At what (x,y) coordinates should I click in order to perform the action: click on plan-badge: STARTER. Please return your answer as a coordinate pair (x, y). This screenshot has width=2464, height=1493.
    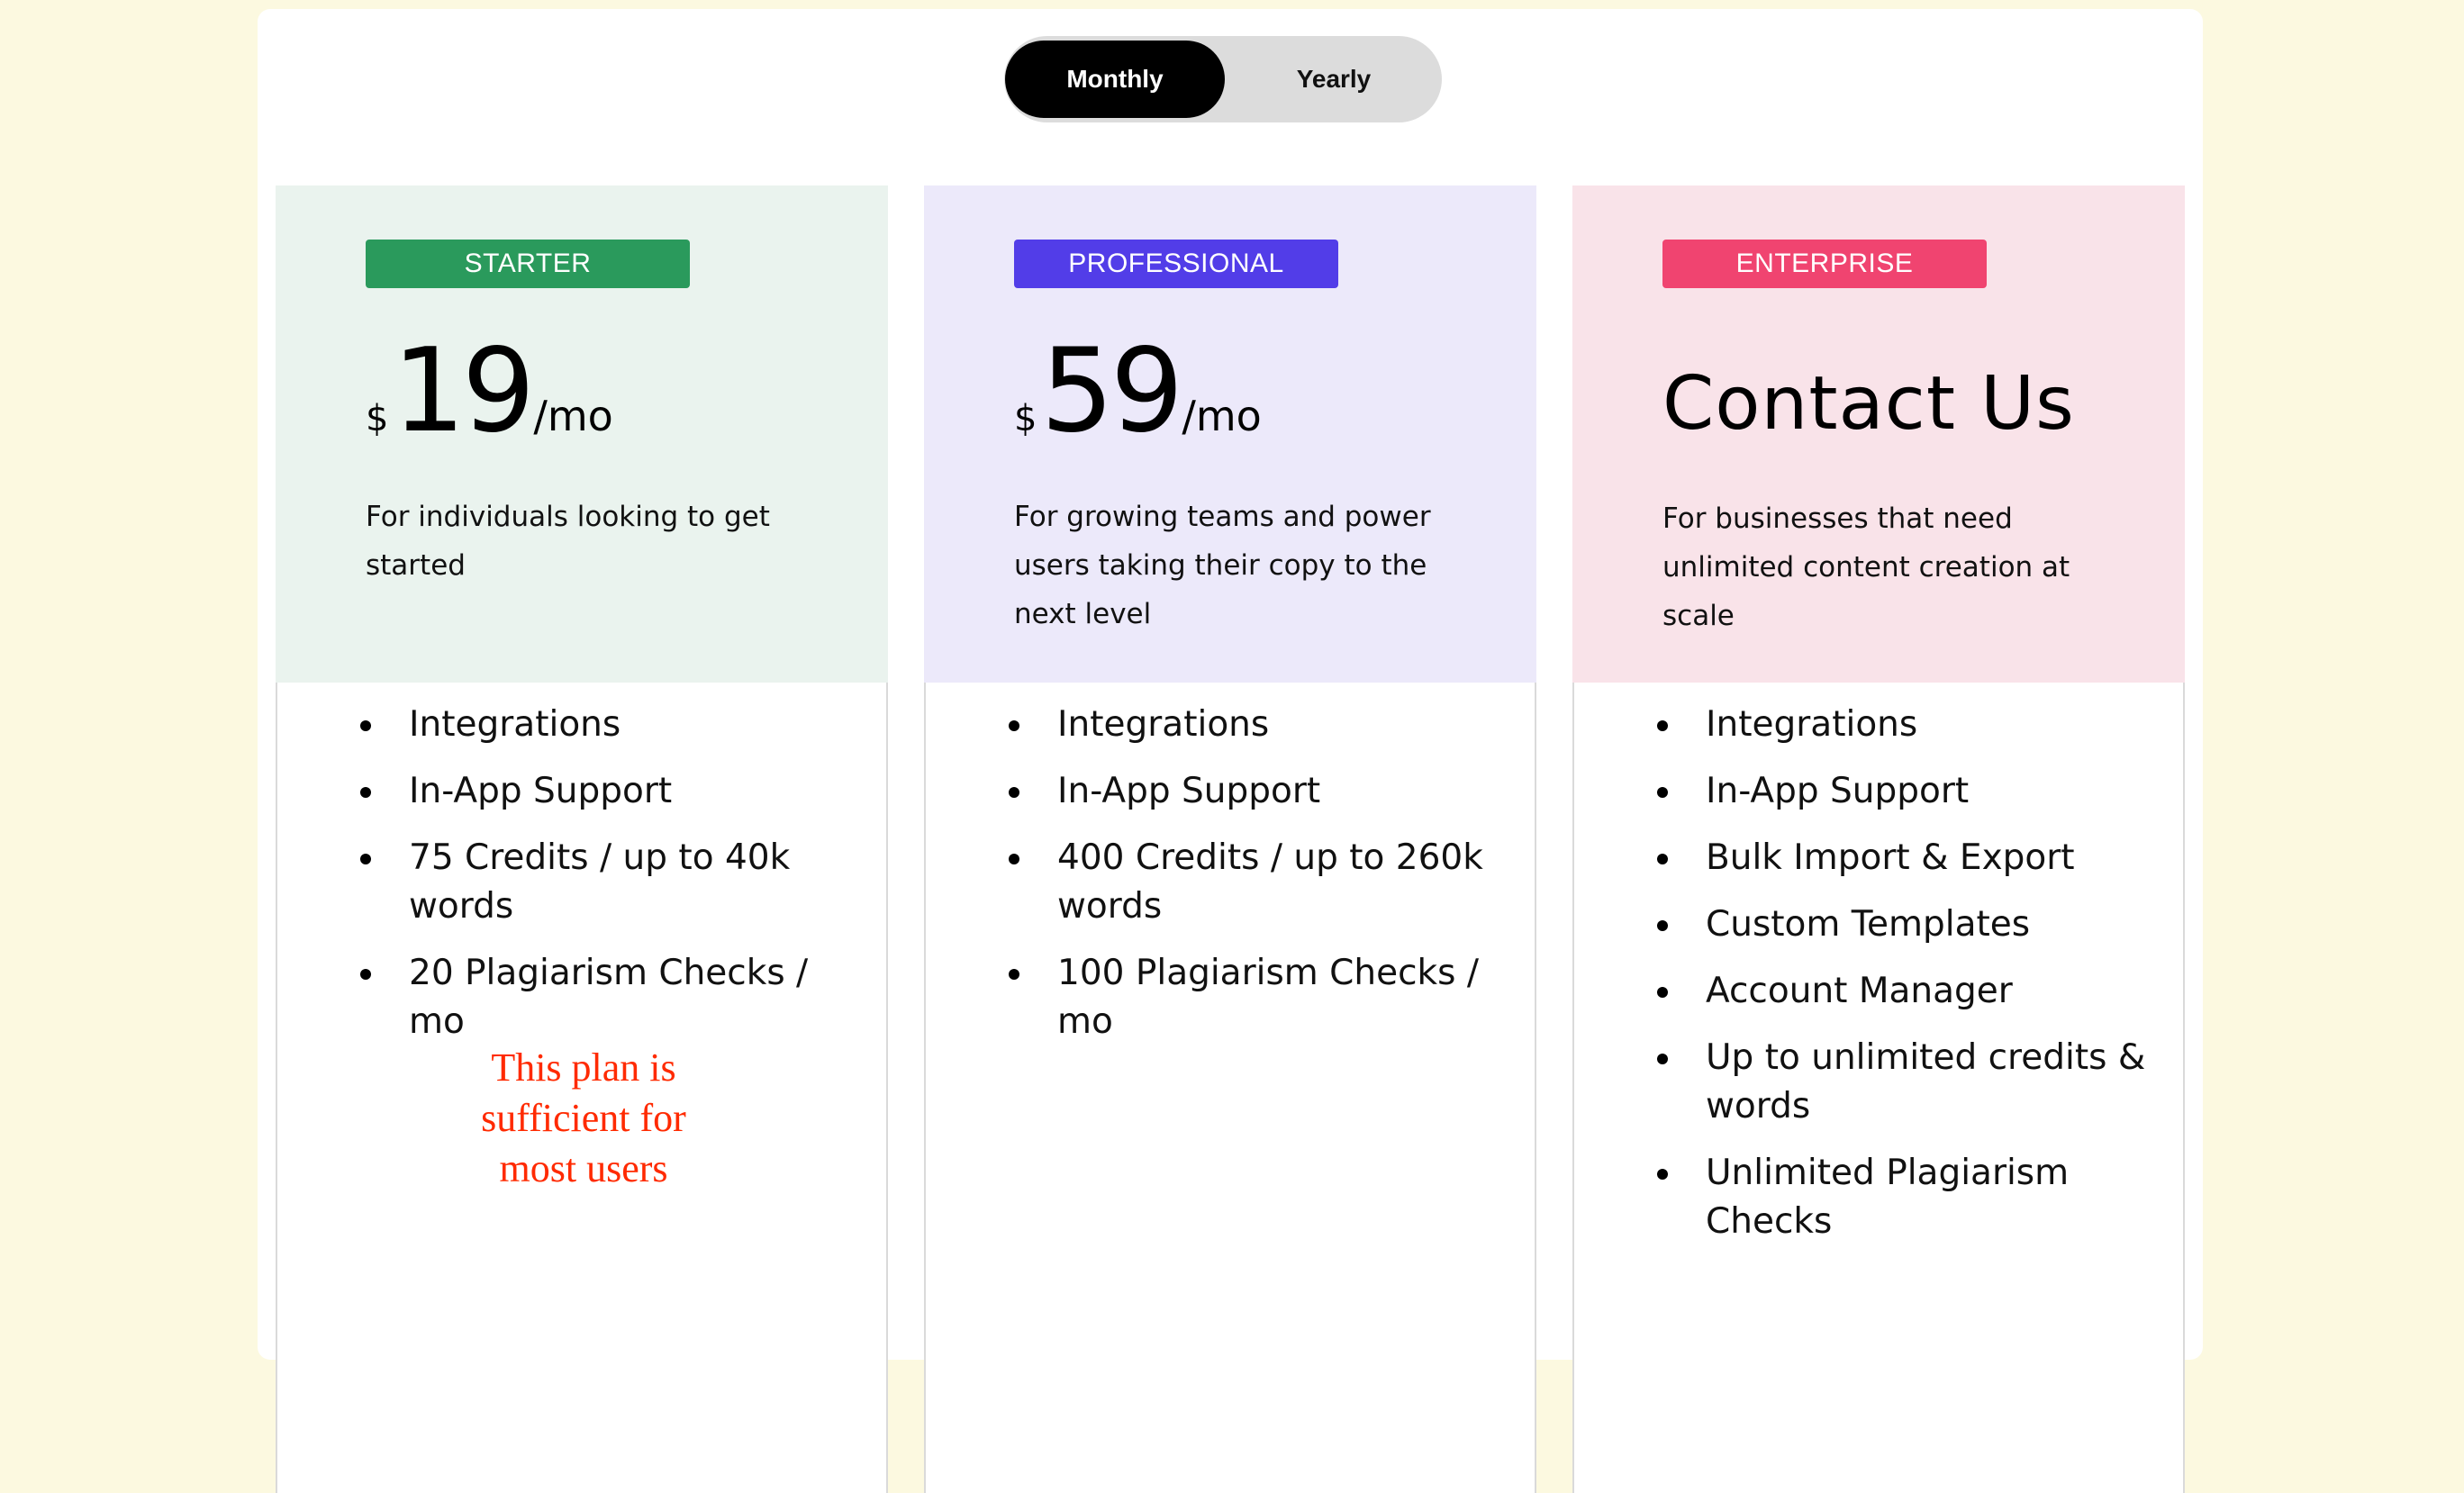
    Looking at the image, I should click on (528, 264).